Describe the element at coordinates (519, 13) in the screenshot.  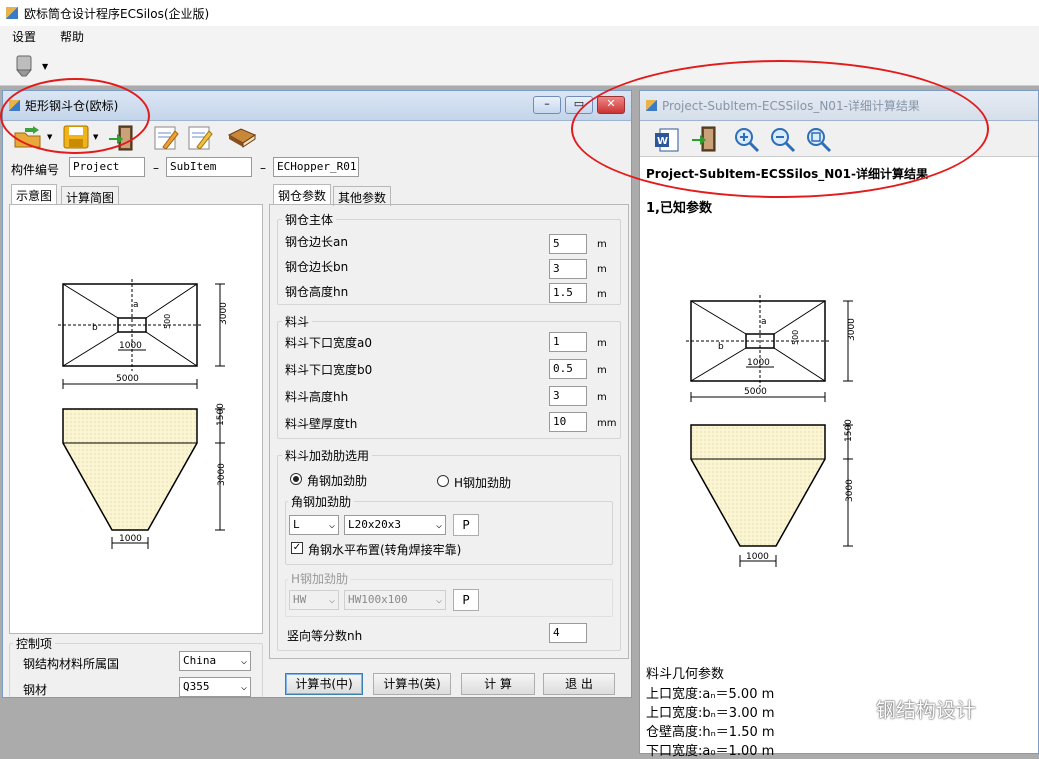
I see `app-titlebar: 欧标筒仓设计程序ECSilos(企业版)` at that location.